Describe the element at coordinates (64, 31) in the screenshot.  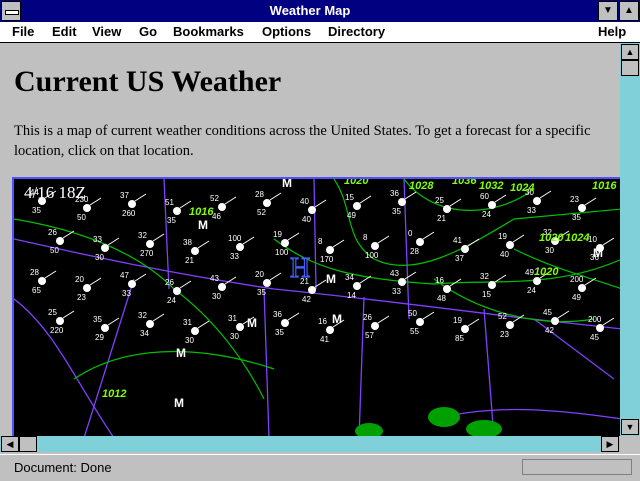
I see `menu-edit: Edit` at that location.